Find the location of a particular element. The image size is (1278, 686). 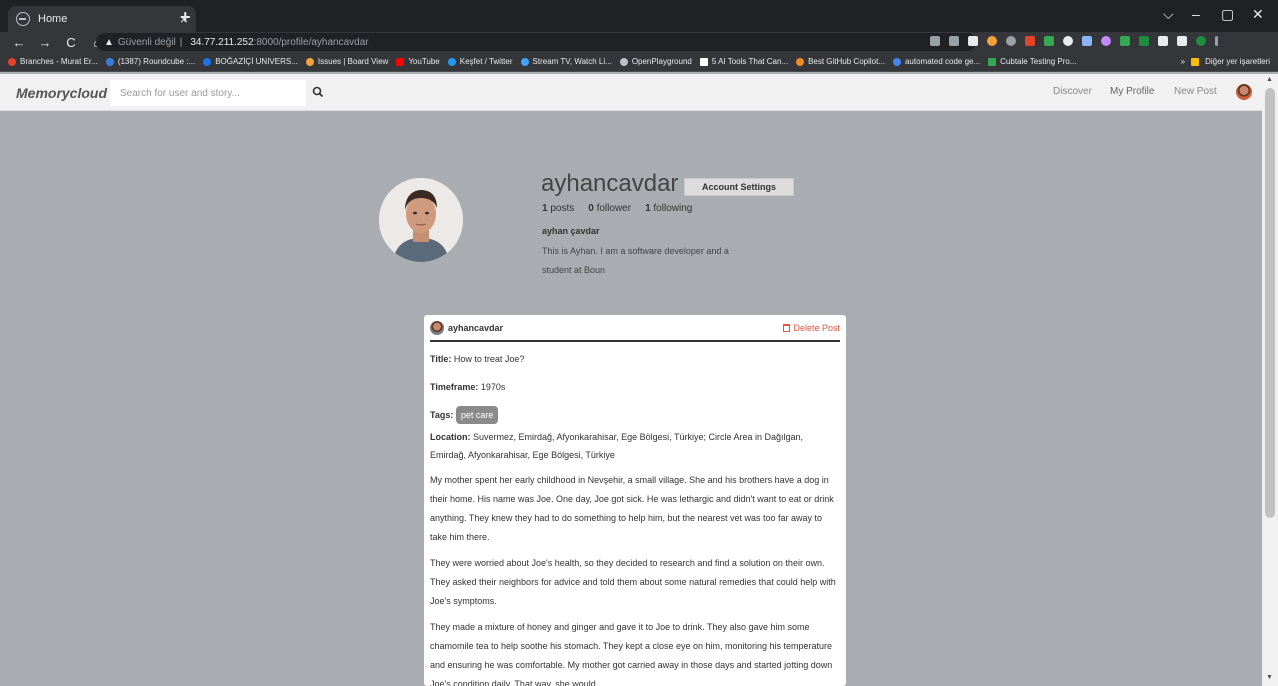

roundcube-icon is located at coordinates (109, 61).